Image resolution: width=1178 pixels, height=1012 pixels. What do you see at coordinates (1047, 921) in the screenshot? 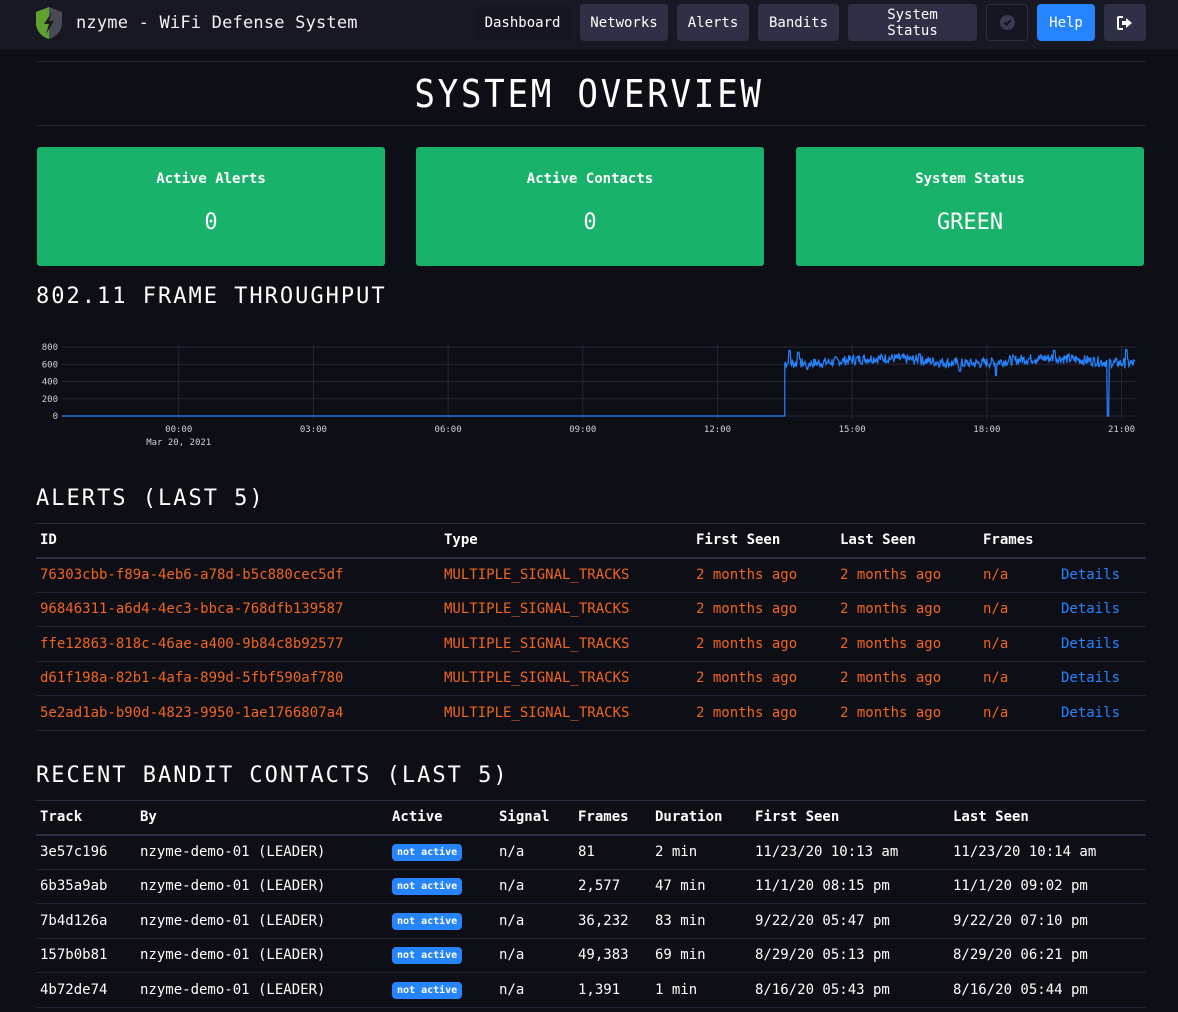
I see `contact-last-seen: 9/22/20 07:10 pm` at bounding box center [1047, 921].